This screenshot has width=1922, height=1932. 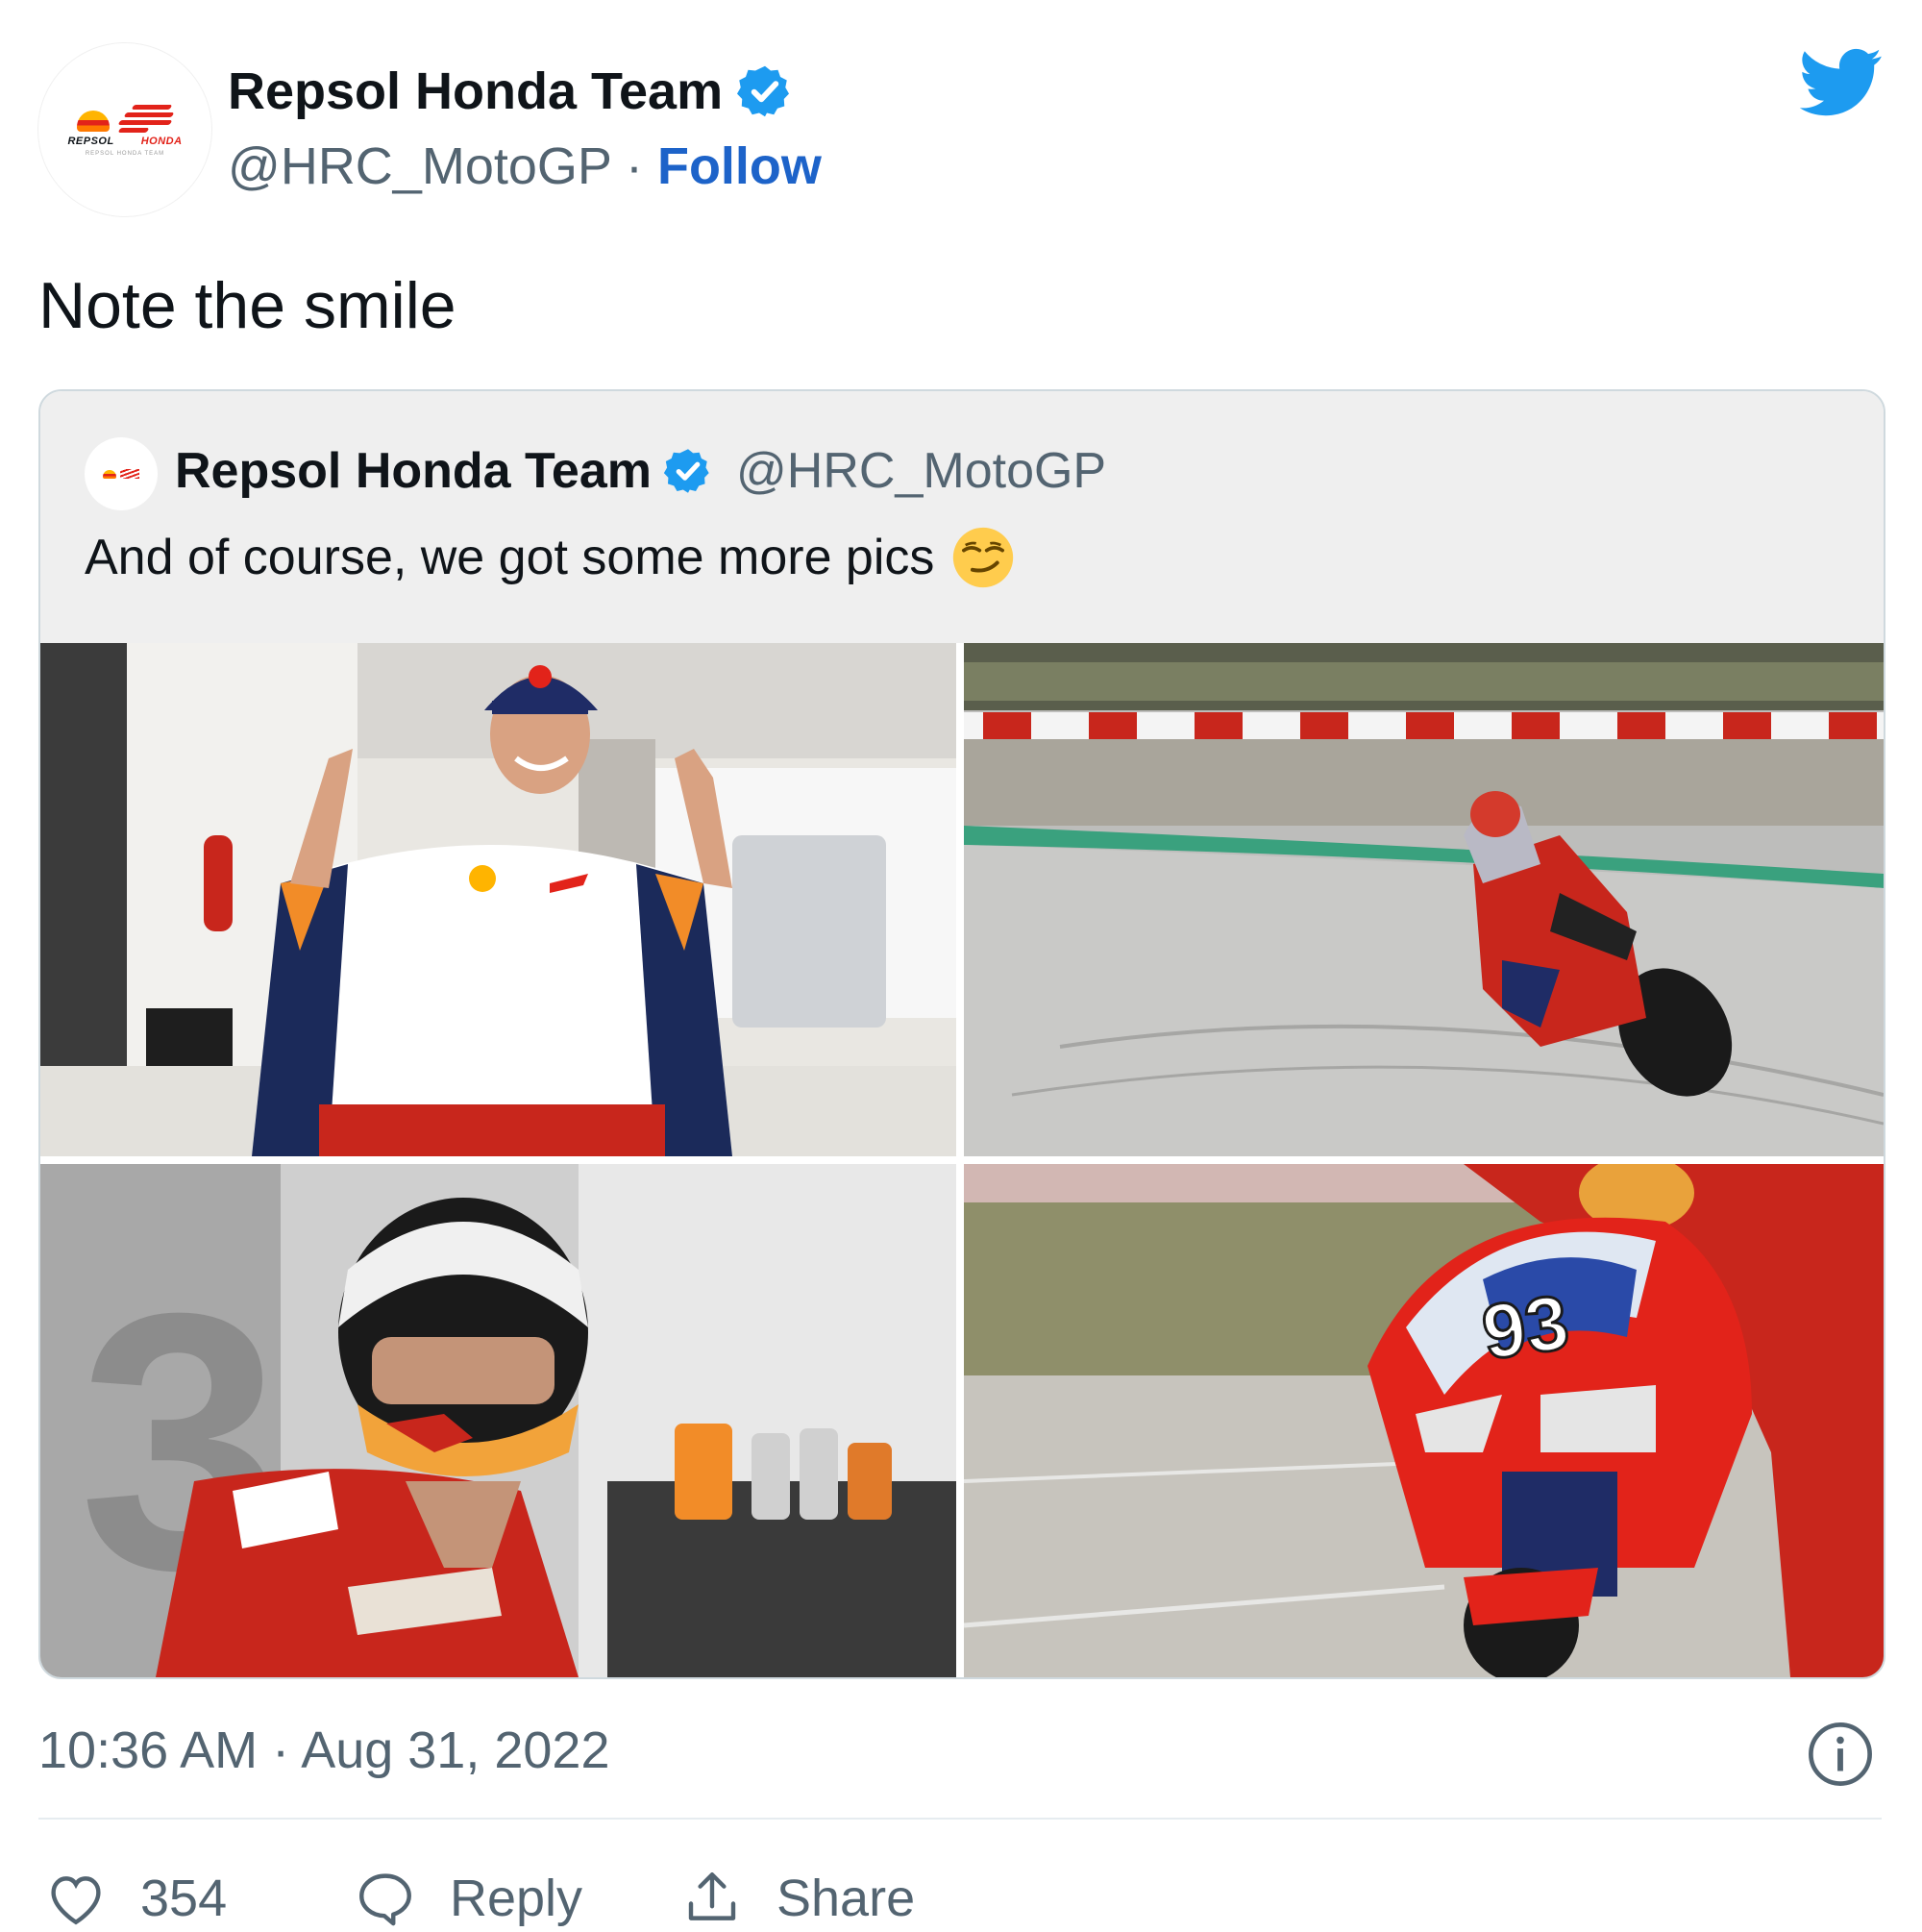 I want to click on author-handle: @HRC_MotoGP, so click(x=419, y=166).